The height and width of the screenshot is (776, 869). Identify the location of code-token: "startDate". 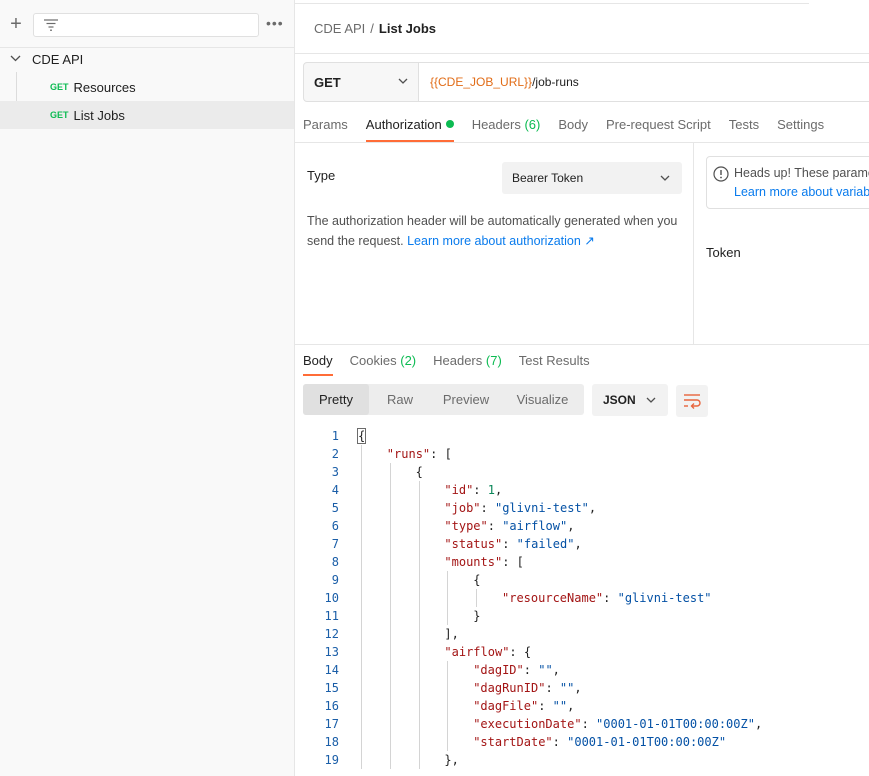
(513, 742).